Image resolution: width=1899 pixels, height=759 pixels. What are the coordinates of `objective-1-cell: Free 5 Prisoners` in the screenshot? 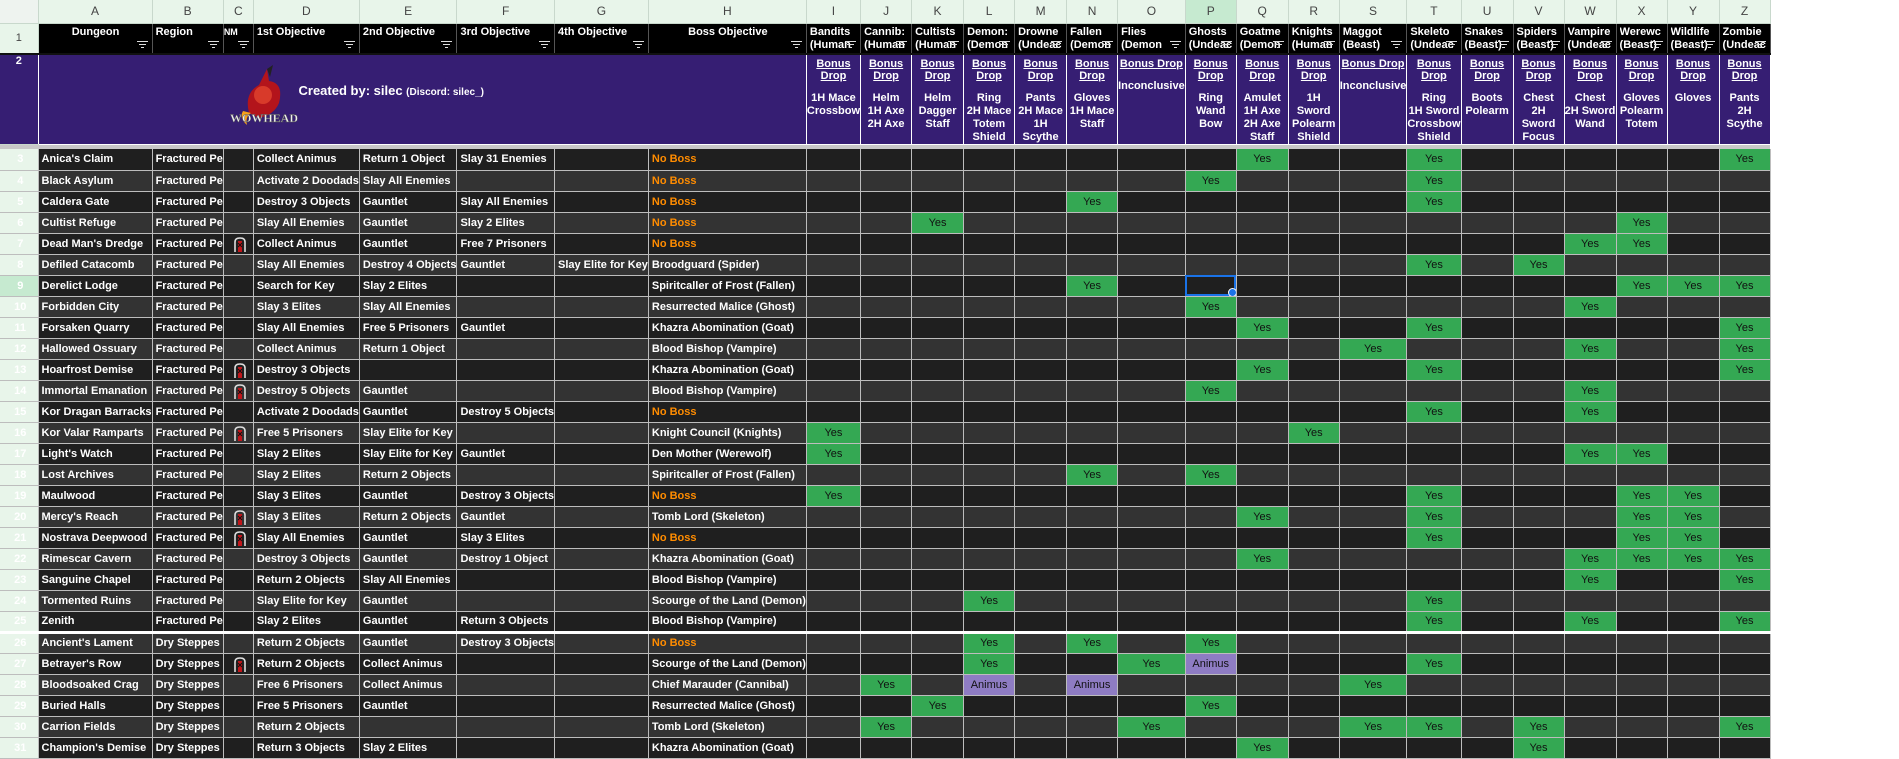 It's located at (306, 433).